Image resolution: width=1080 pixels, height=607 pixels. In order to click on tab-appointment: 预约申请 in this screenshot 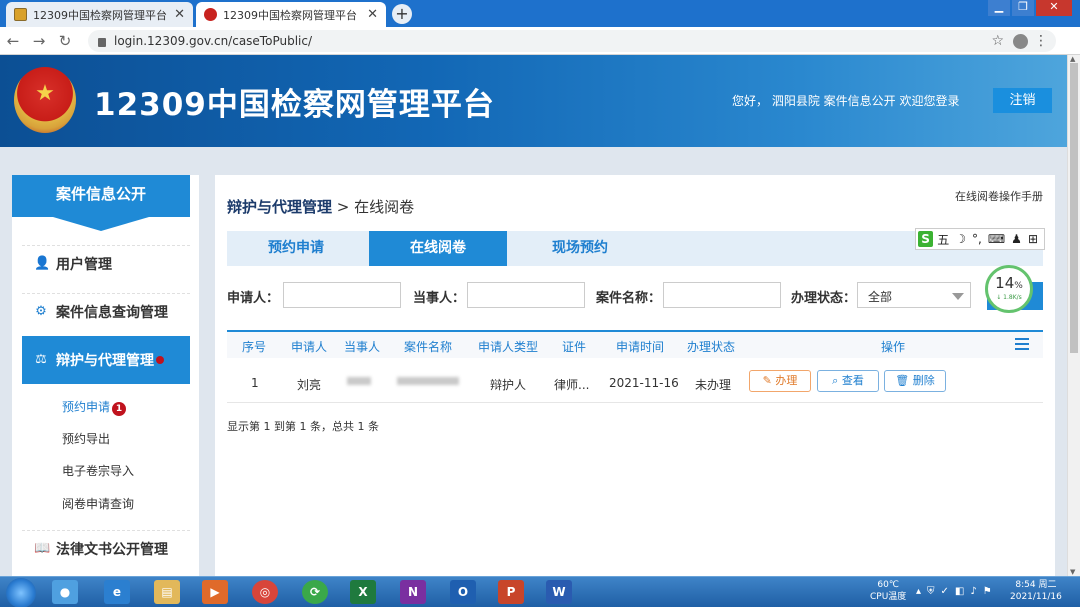, I will do `click(296, 248)`.